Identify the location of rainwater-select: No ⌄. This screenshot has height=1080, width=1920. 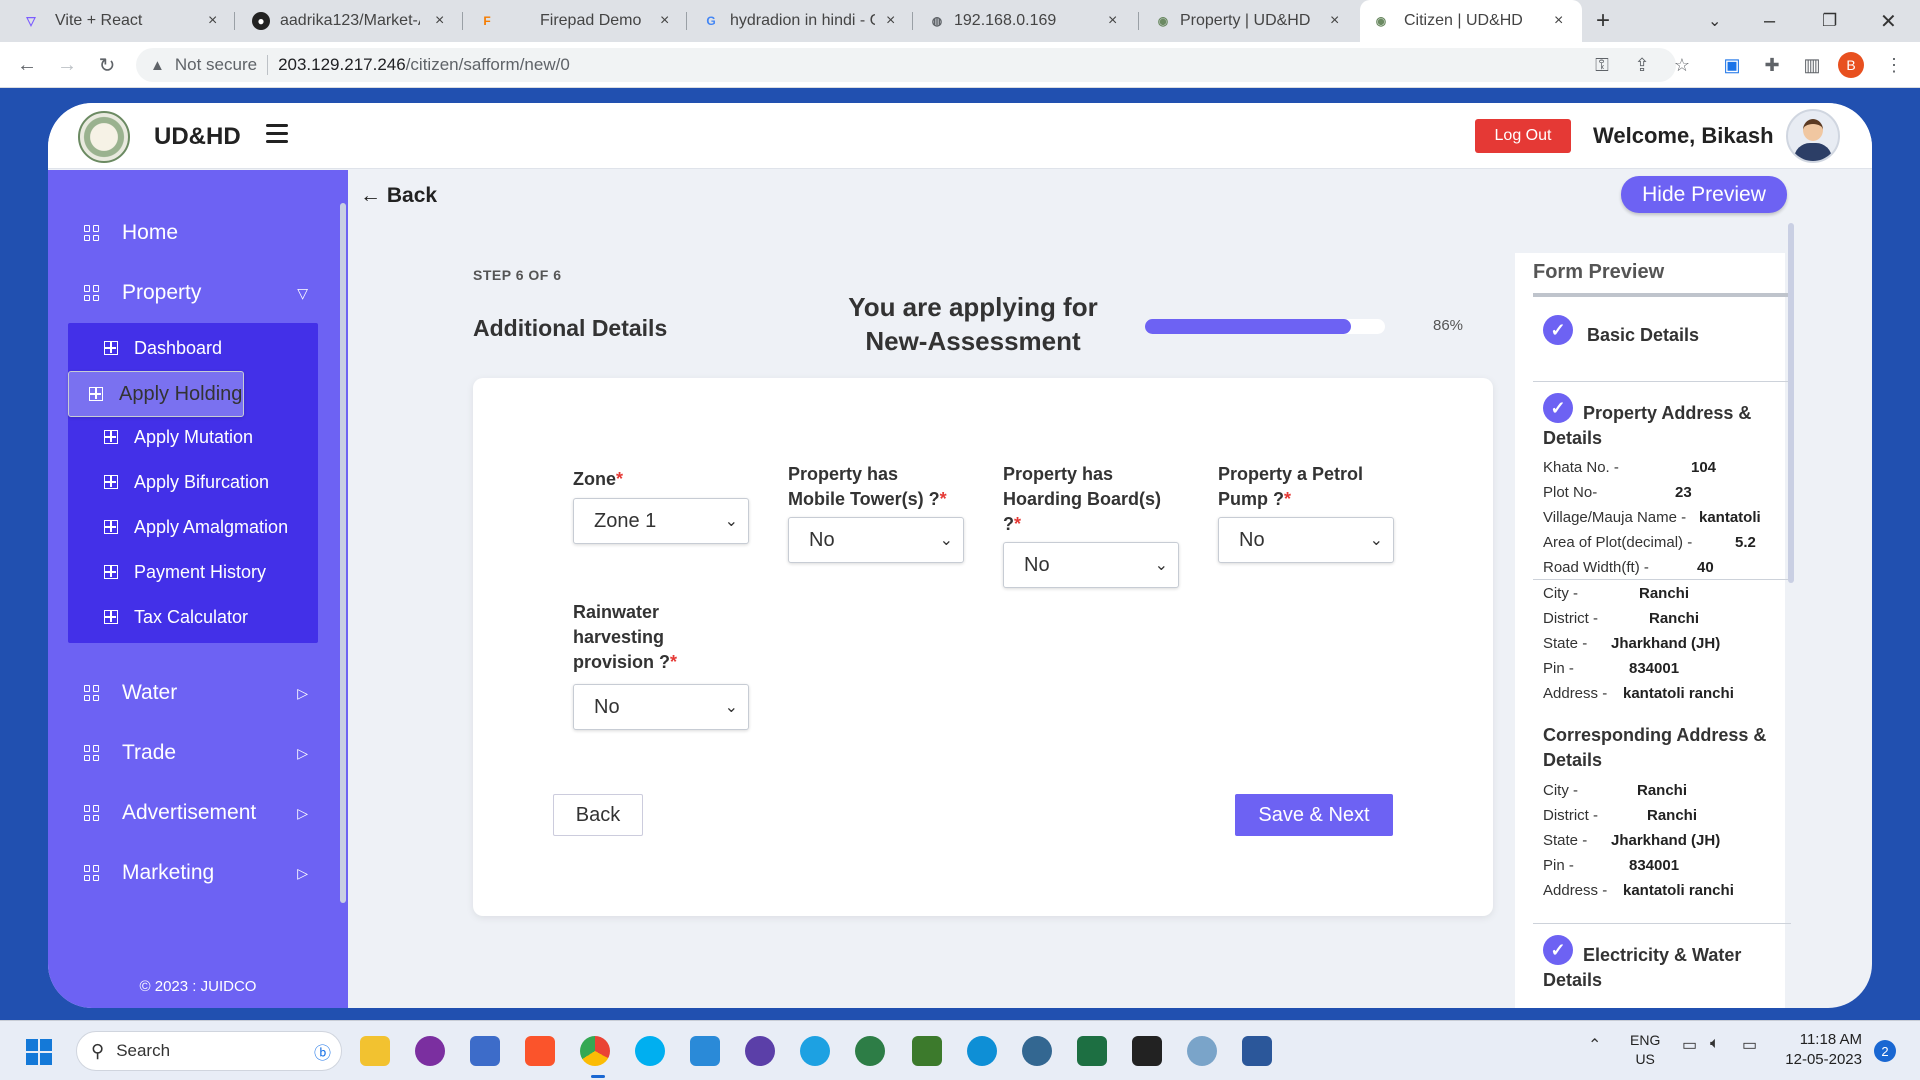
(661, 707).